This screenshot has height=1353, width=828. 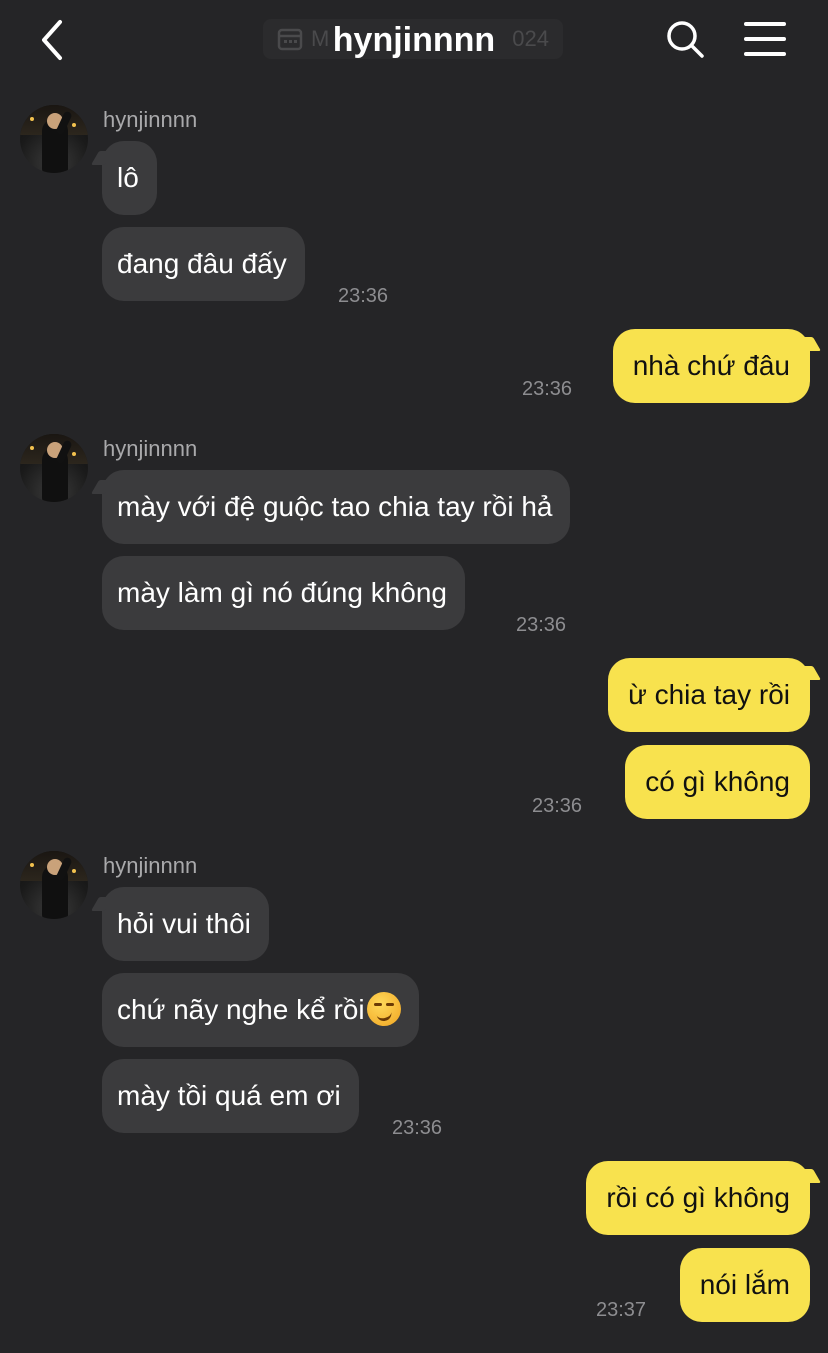 I want to click on message-bubble-incoming: đang đâu đấy, so click(x=203, y=264).